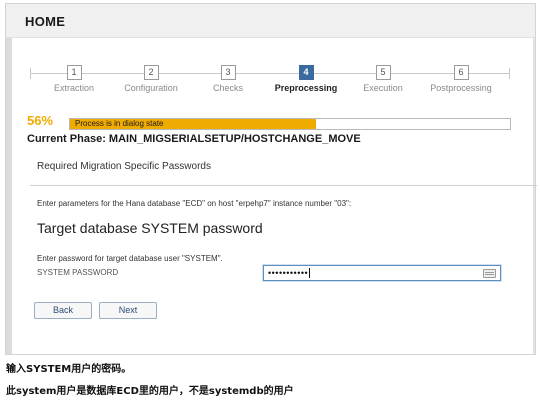 The height and width of the screenshot is (413, 540). What do you see at coordinates (78, 272) in the screenshot?
I see `password-label: SYSTEM PASSWORD` at bounding box center [78, 272].